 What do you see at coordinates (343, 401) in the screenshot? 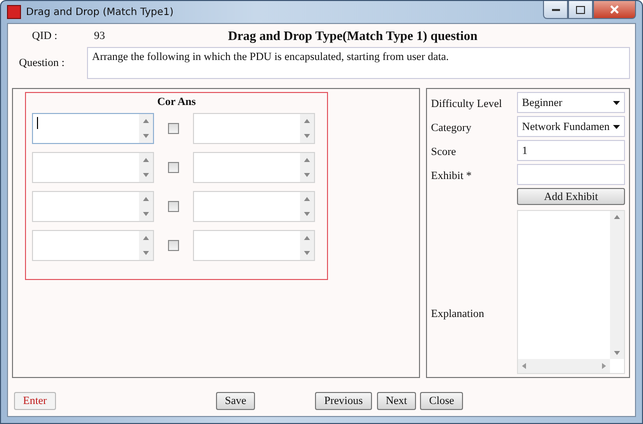
I see `dialog-button: Previous` at bounding box center [343, 401].